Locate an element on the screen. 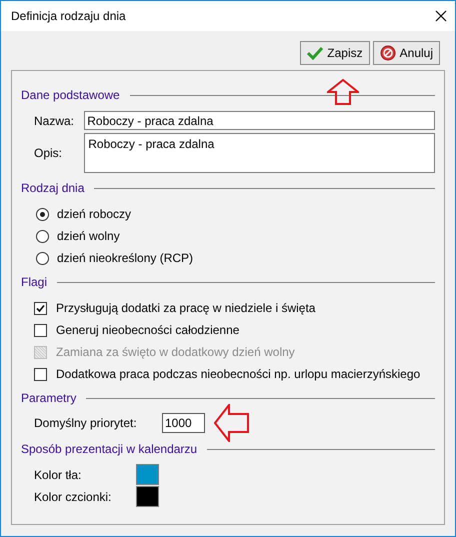  field-label: Nazwa: is located at coordinates (55, 121).